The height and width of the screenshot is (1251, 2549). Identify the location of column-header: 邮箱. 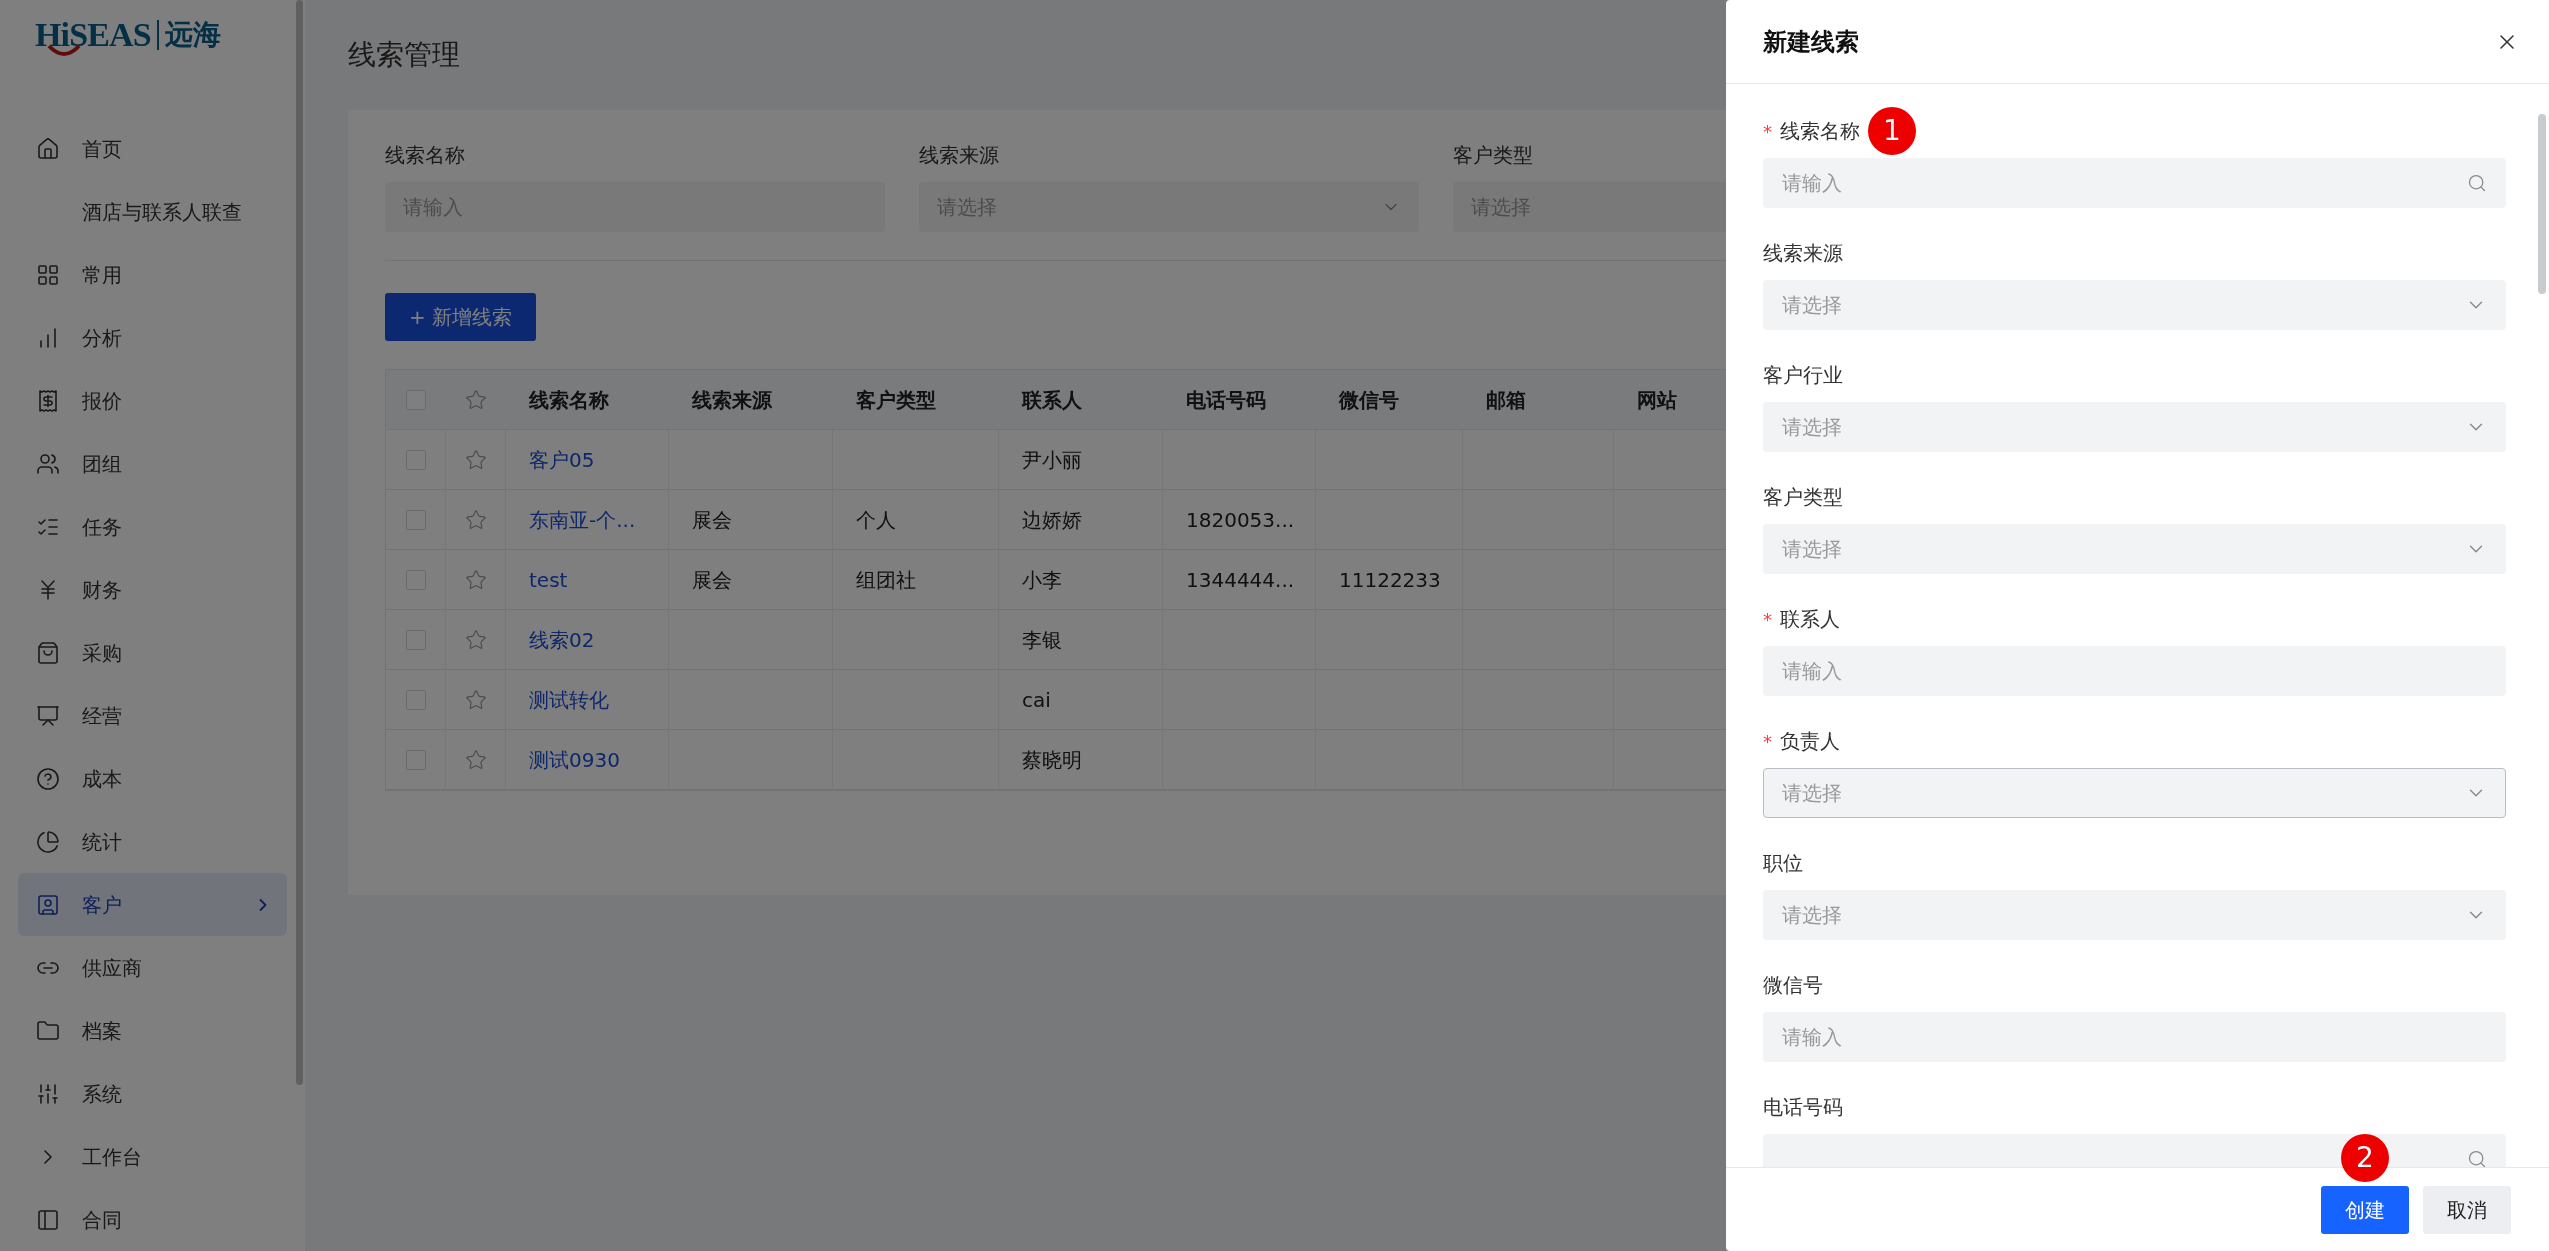
(1506, 399).